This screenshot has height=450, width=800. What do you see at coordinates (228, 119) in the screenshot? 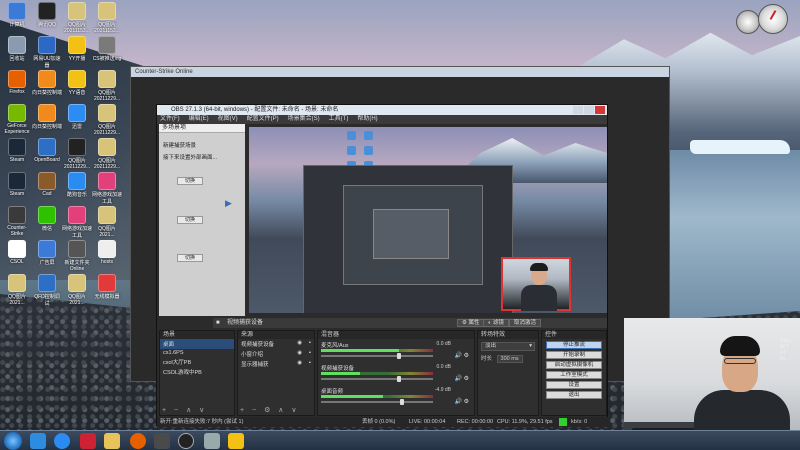
I see `menu-item: 视图(V)` at bounding box center [228, 119].